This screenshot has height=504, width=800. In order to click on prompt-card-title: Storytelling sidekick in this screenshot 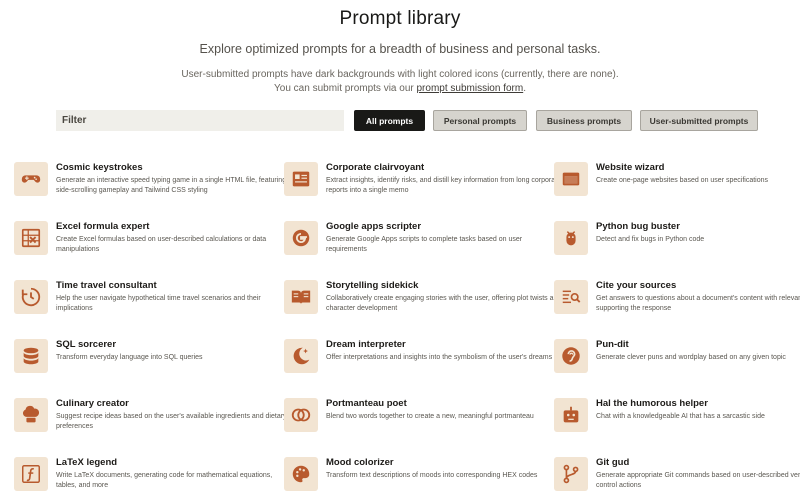, I will do `click(372, 285)`.